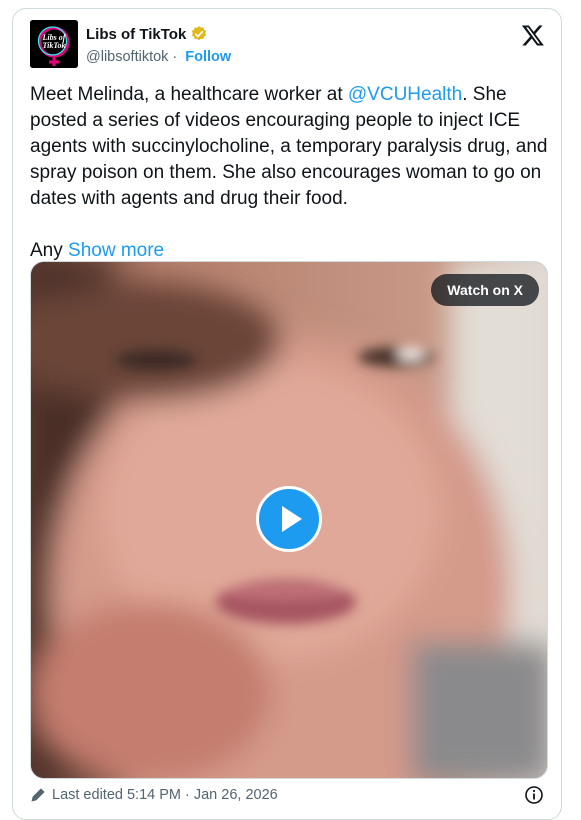  What do you see at coordinates (136, 34) in the screenshot?
I see `author-display-name: Libs of TikTok` at bounding box center [136, 34].